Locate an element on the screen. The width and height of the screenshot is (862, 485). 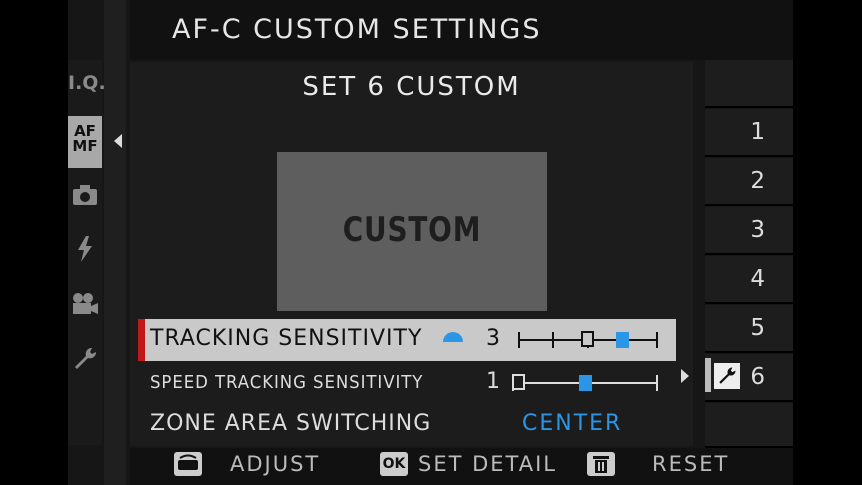
flash-icon is located at coordinates (85, 252).